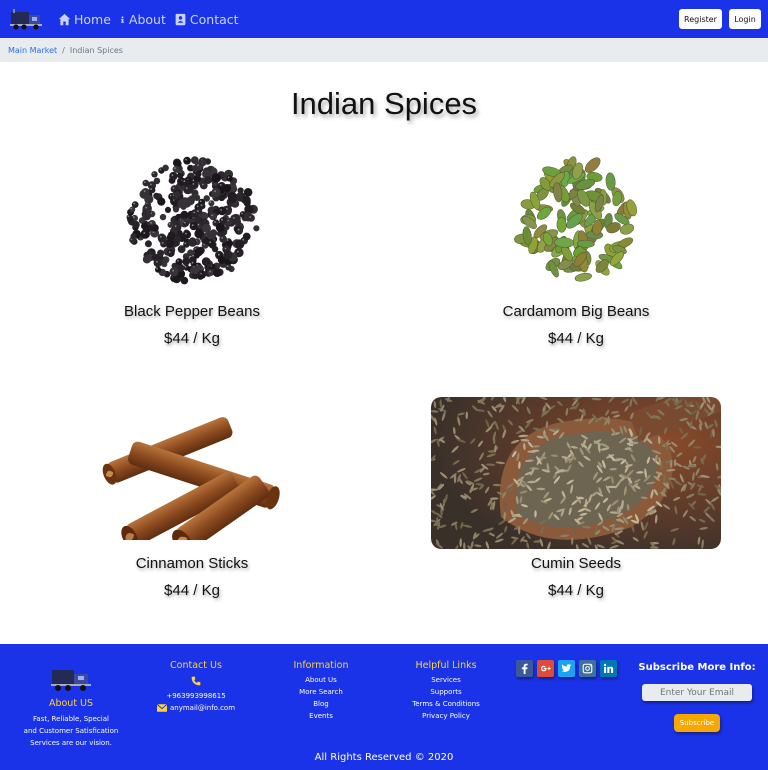 This screenshot has height=770, width=768. Describe the element at coordinates (576, 473) in the screenshot. I see `cumin-image` at that location.